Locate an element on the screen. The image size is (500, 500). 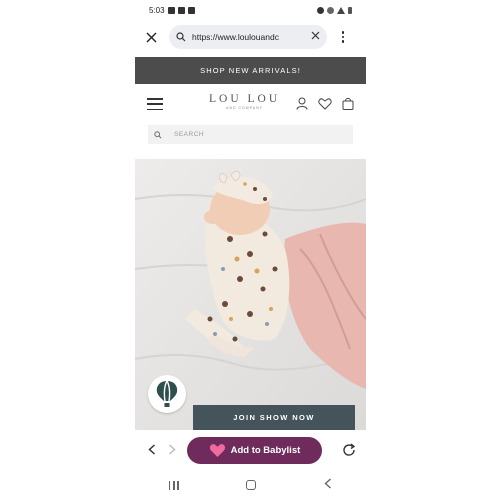
url-text: https://www.loulouandc is located at coordinates (235, 37).